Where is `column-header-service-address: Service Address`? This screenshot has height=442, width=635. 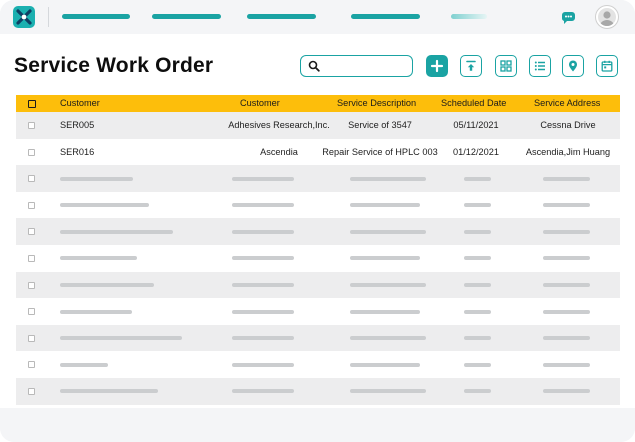
column-header-service-address: Service Address is located at coordinates (567, 103).